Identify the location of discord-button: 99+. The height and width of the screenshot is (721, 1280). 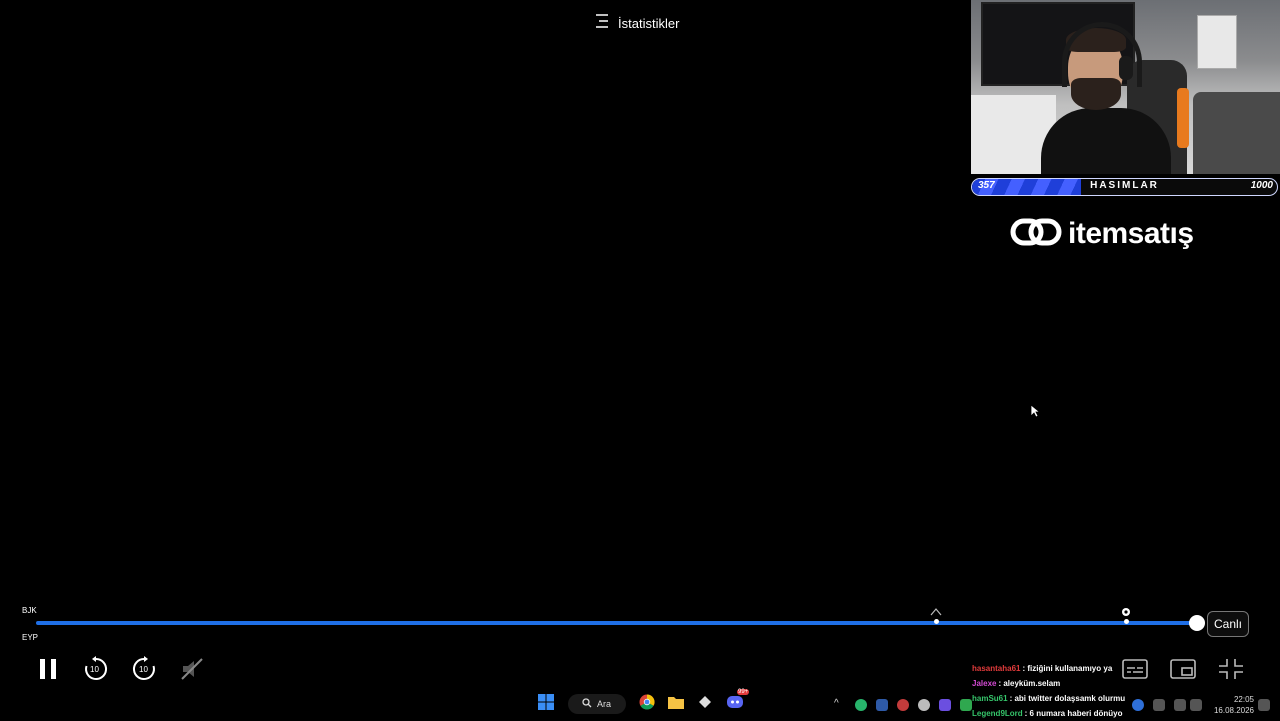
(737, 701).